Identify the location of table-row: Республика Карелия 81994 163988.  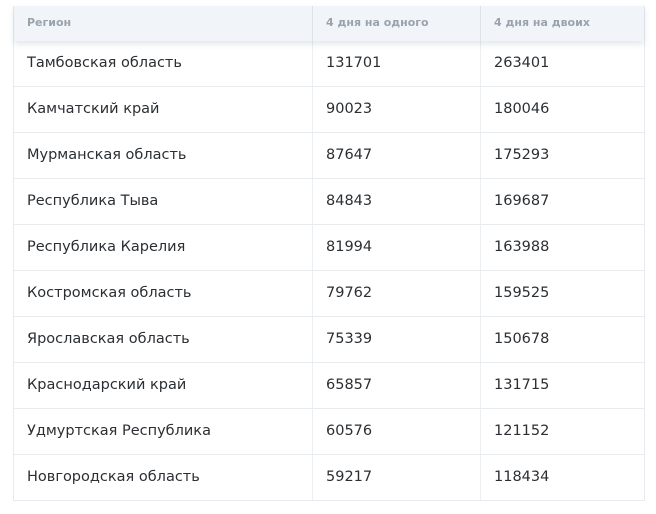
(329, 248).